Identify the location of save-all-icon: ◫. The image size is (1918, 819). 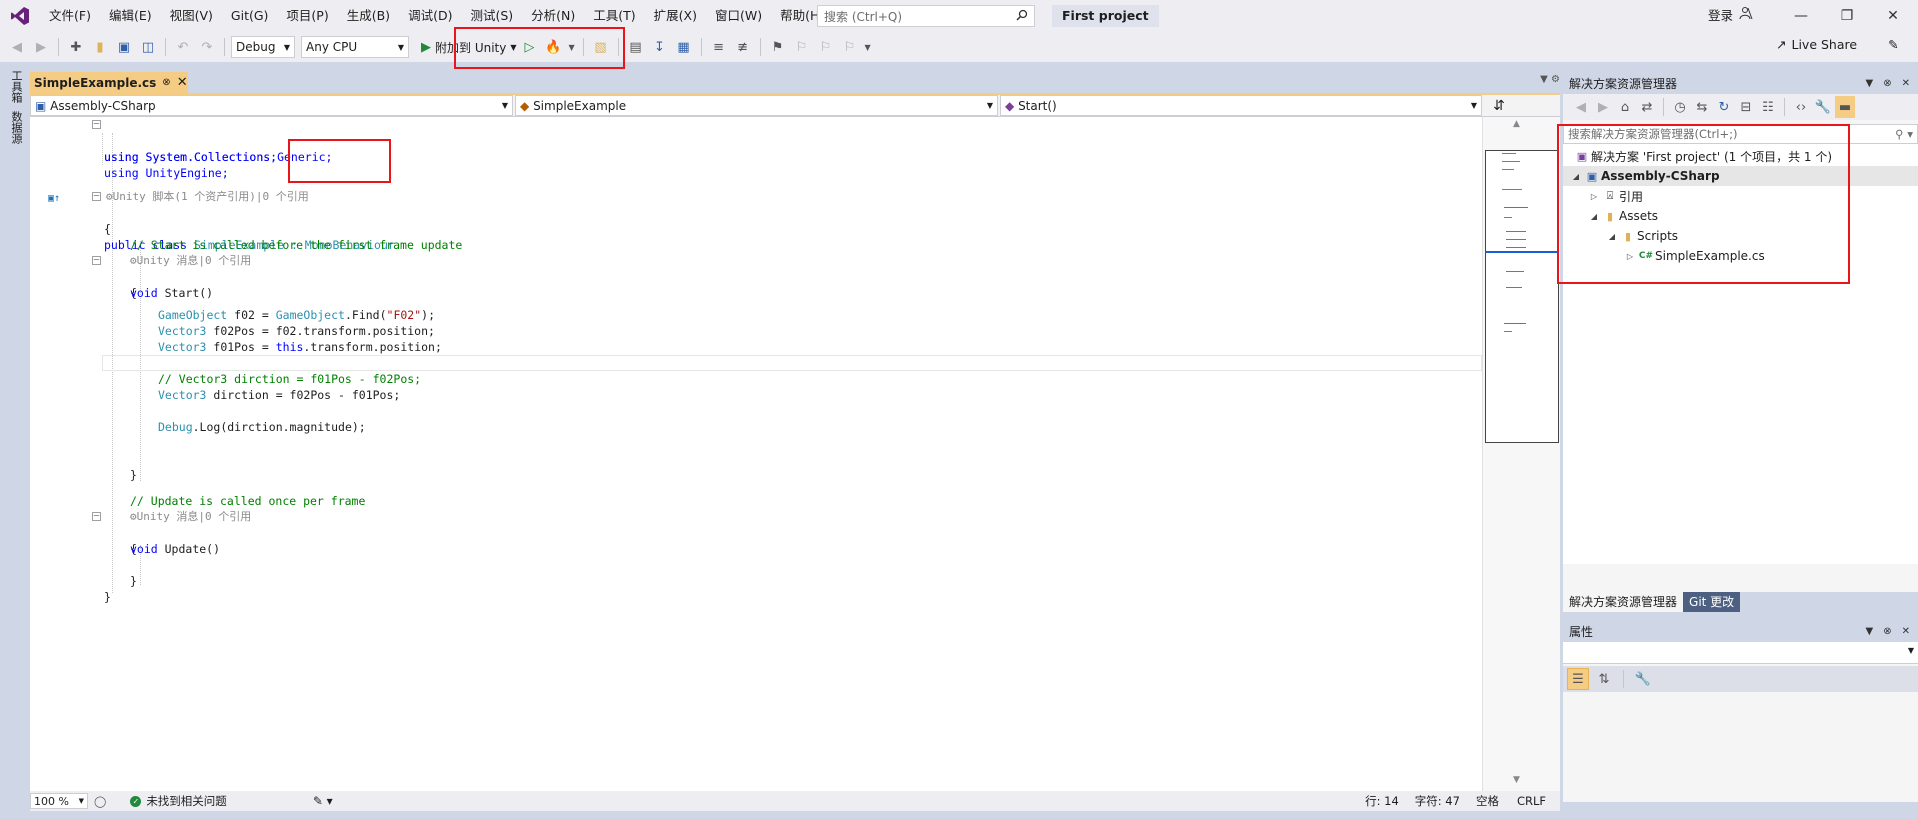
(148, 47).